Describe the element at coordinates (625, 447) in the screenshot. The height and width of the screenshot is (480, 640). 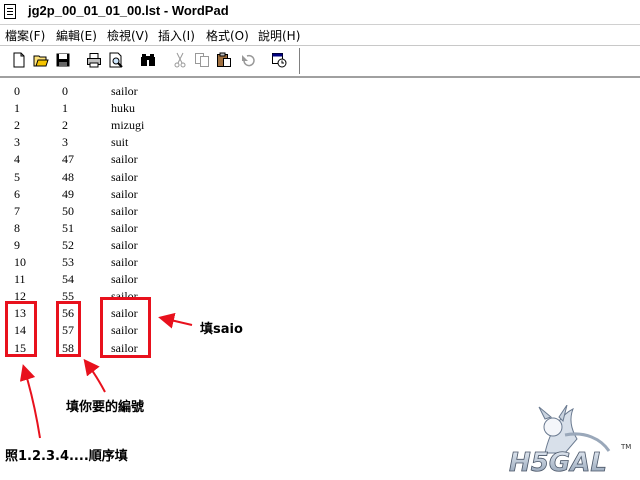
I see `svg-text: TM` at that location.